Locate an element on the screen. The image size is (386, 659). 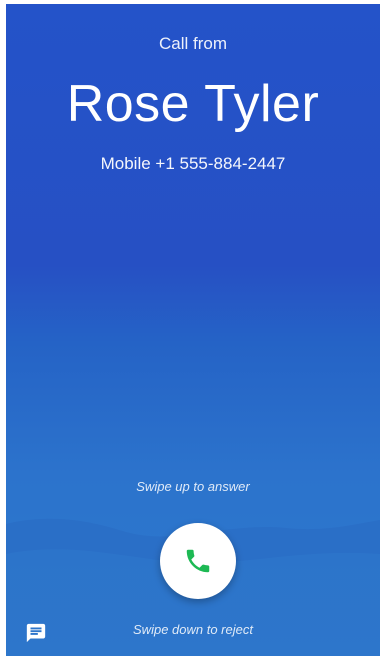
phone-icon is located at coordinates (198, 561).